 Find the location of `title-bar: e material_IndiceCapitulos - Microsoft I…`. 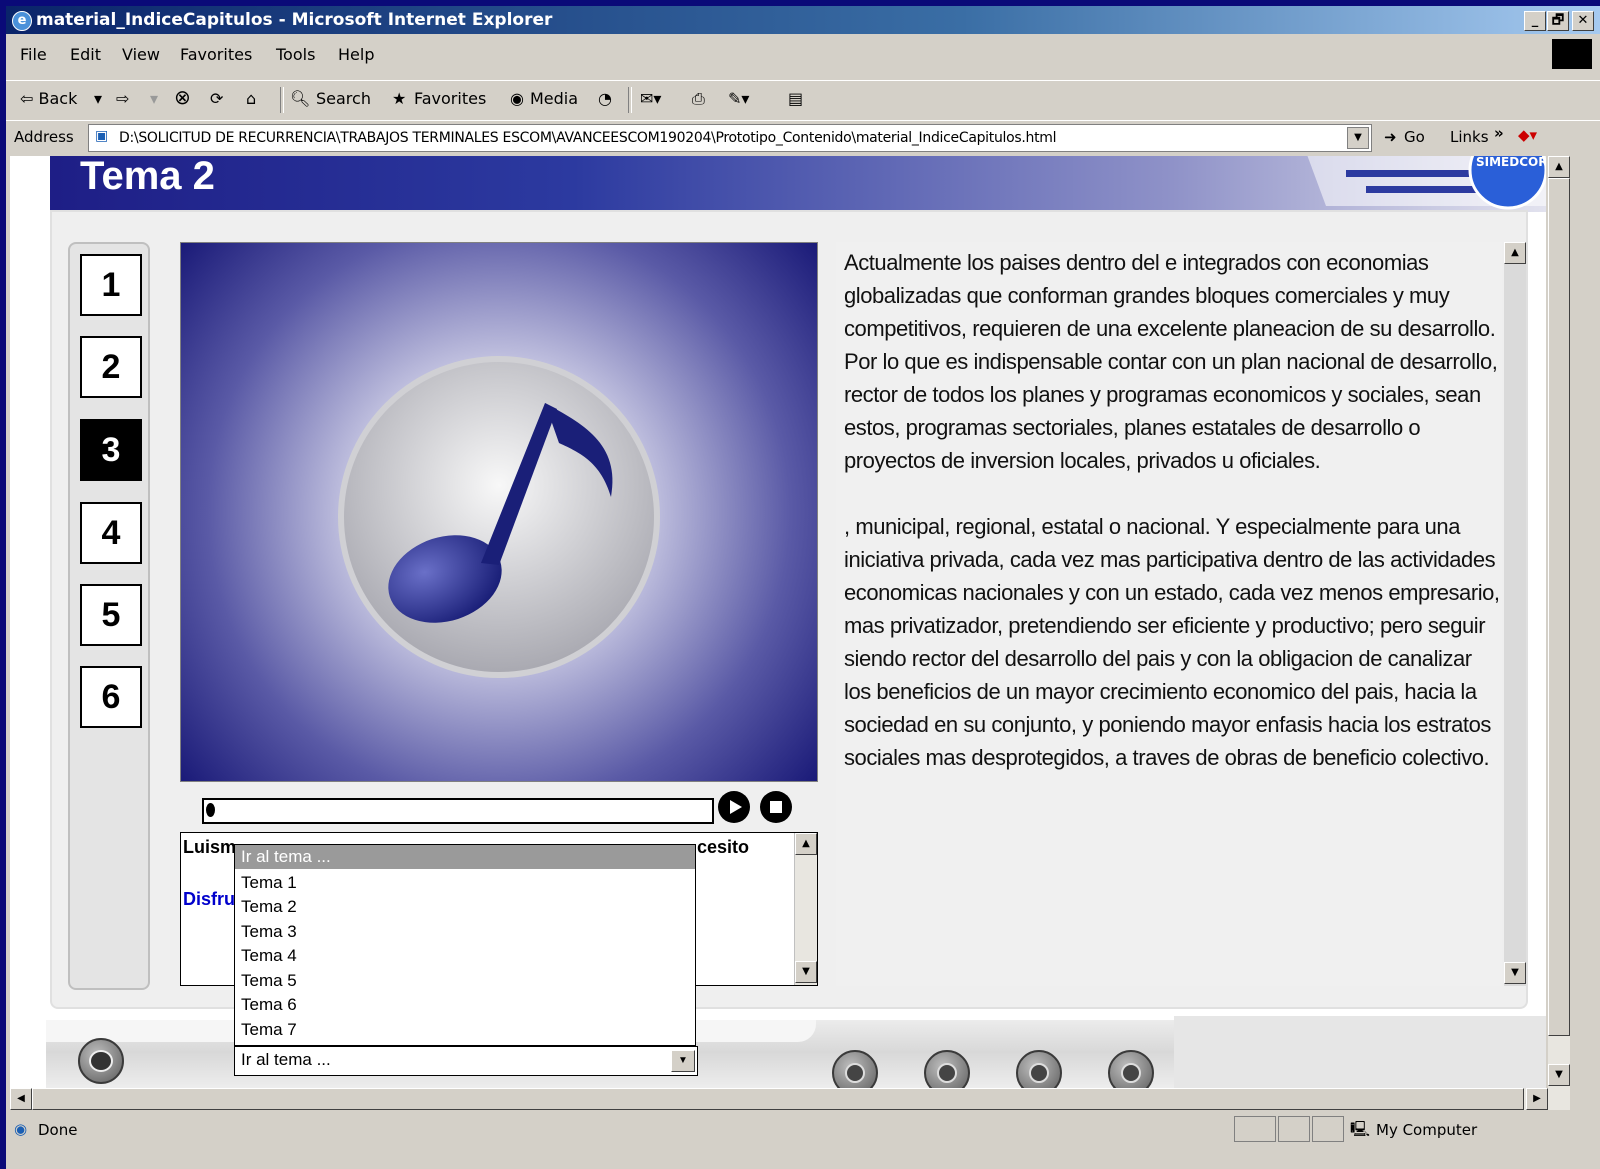

title-bar: e material_IndiceCapitulos - Microsoft I… is located at coordinates (803, 20).